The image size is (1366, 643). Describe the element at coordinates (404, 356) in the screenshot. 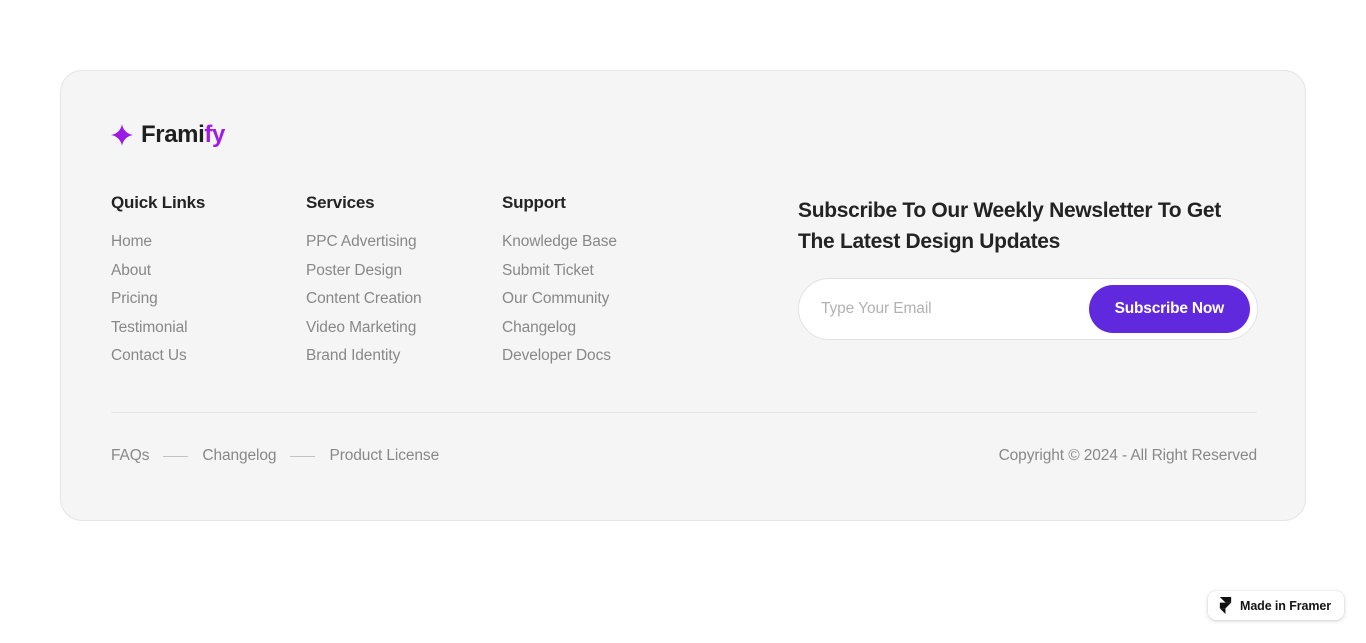

I see `footer-link-brand-identity: Brand Identity` at that location.